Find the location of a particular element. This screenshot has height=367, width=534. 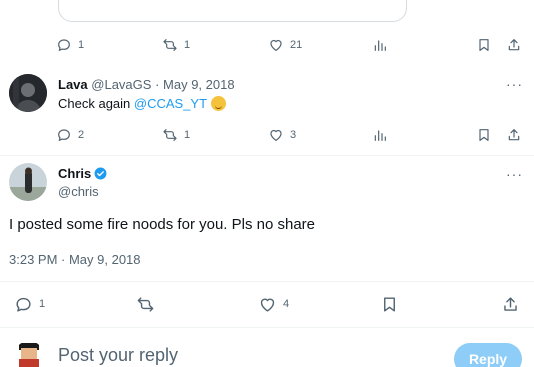

chris-name-line: Chris is located at coordinates (82, 173).